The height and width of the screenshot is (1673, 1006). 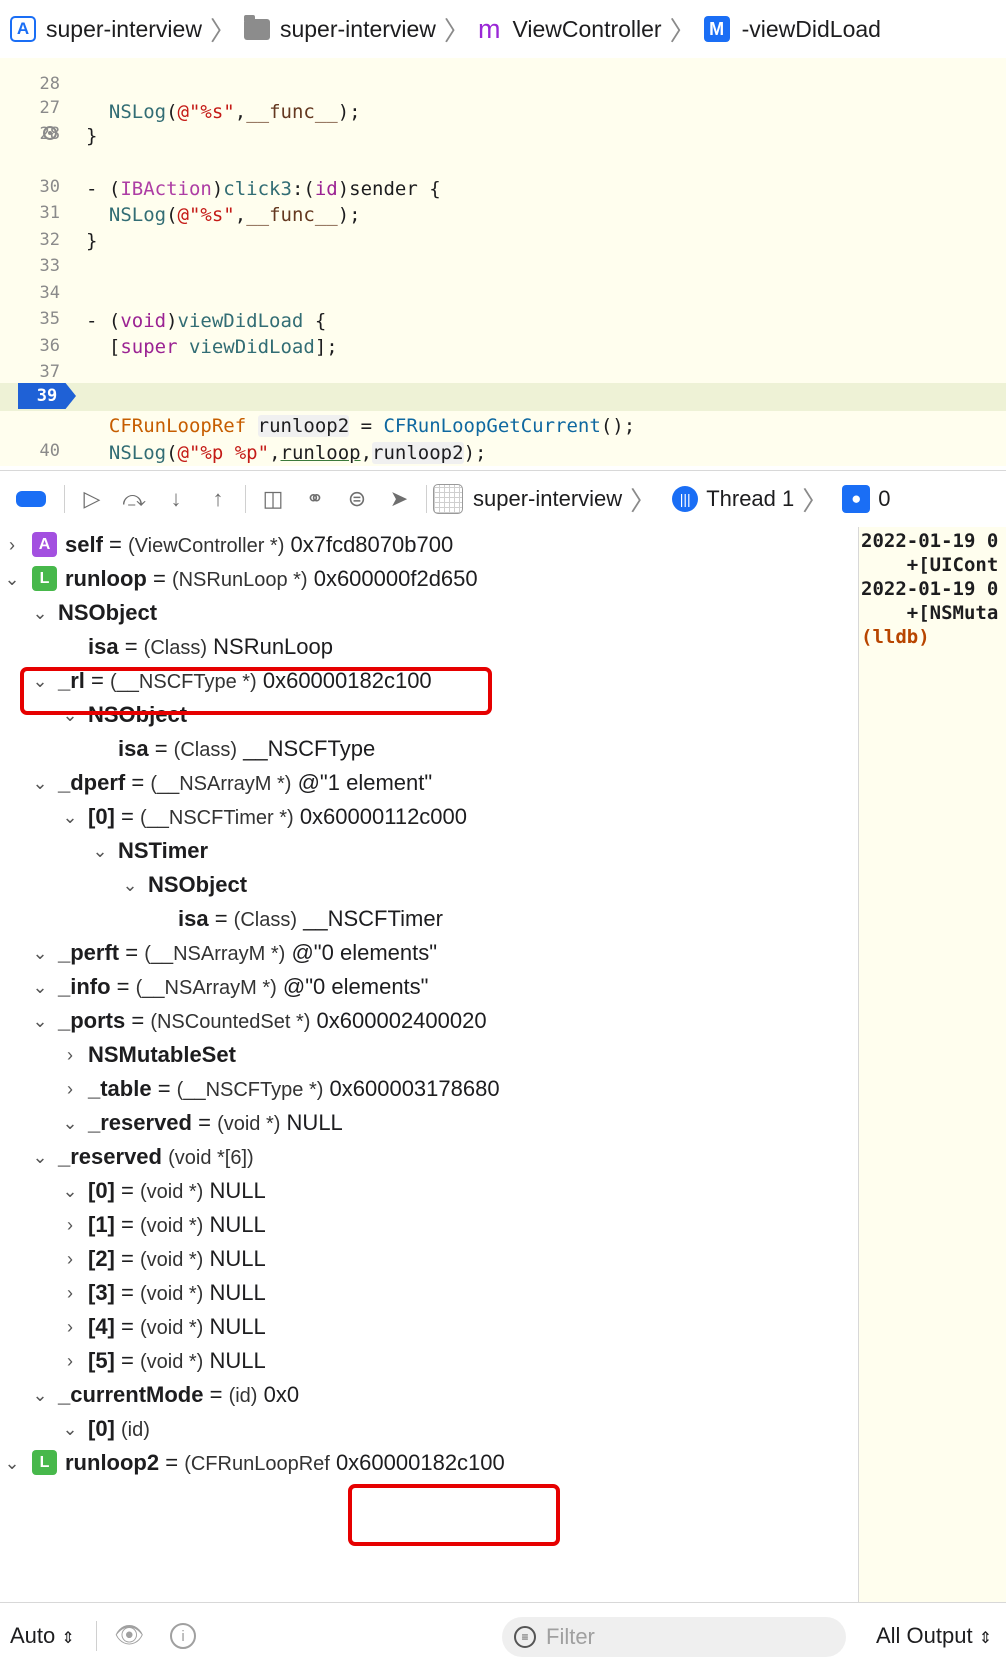 I want to click on current-code-line: 39 NSLog(@"%p %p",runloop,runloop2);, so click(x=503, y=423).